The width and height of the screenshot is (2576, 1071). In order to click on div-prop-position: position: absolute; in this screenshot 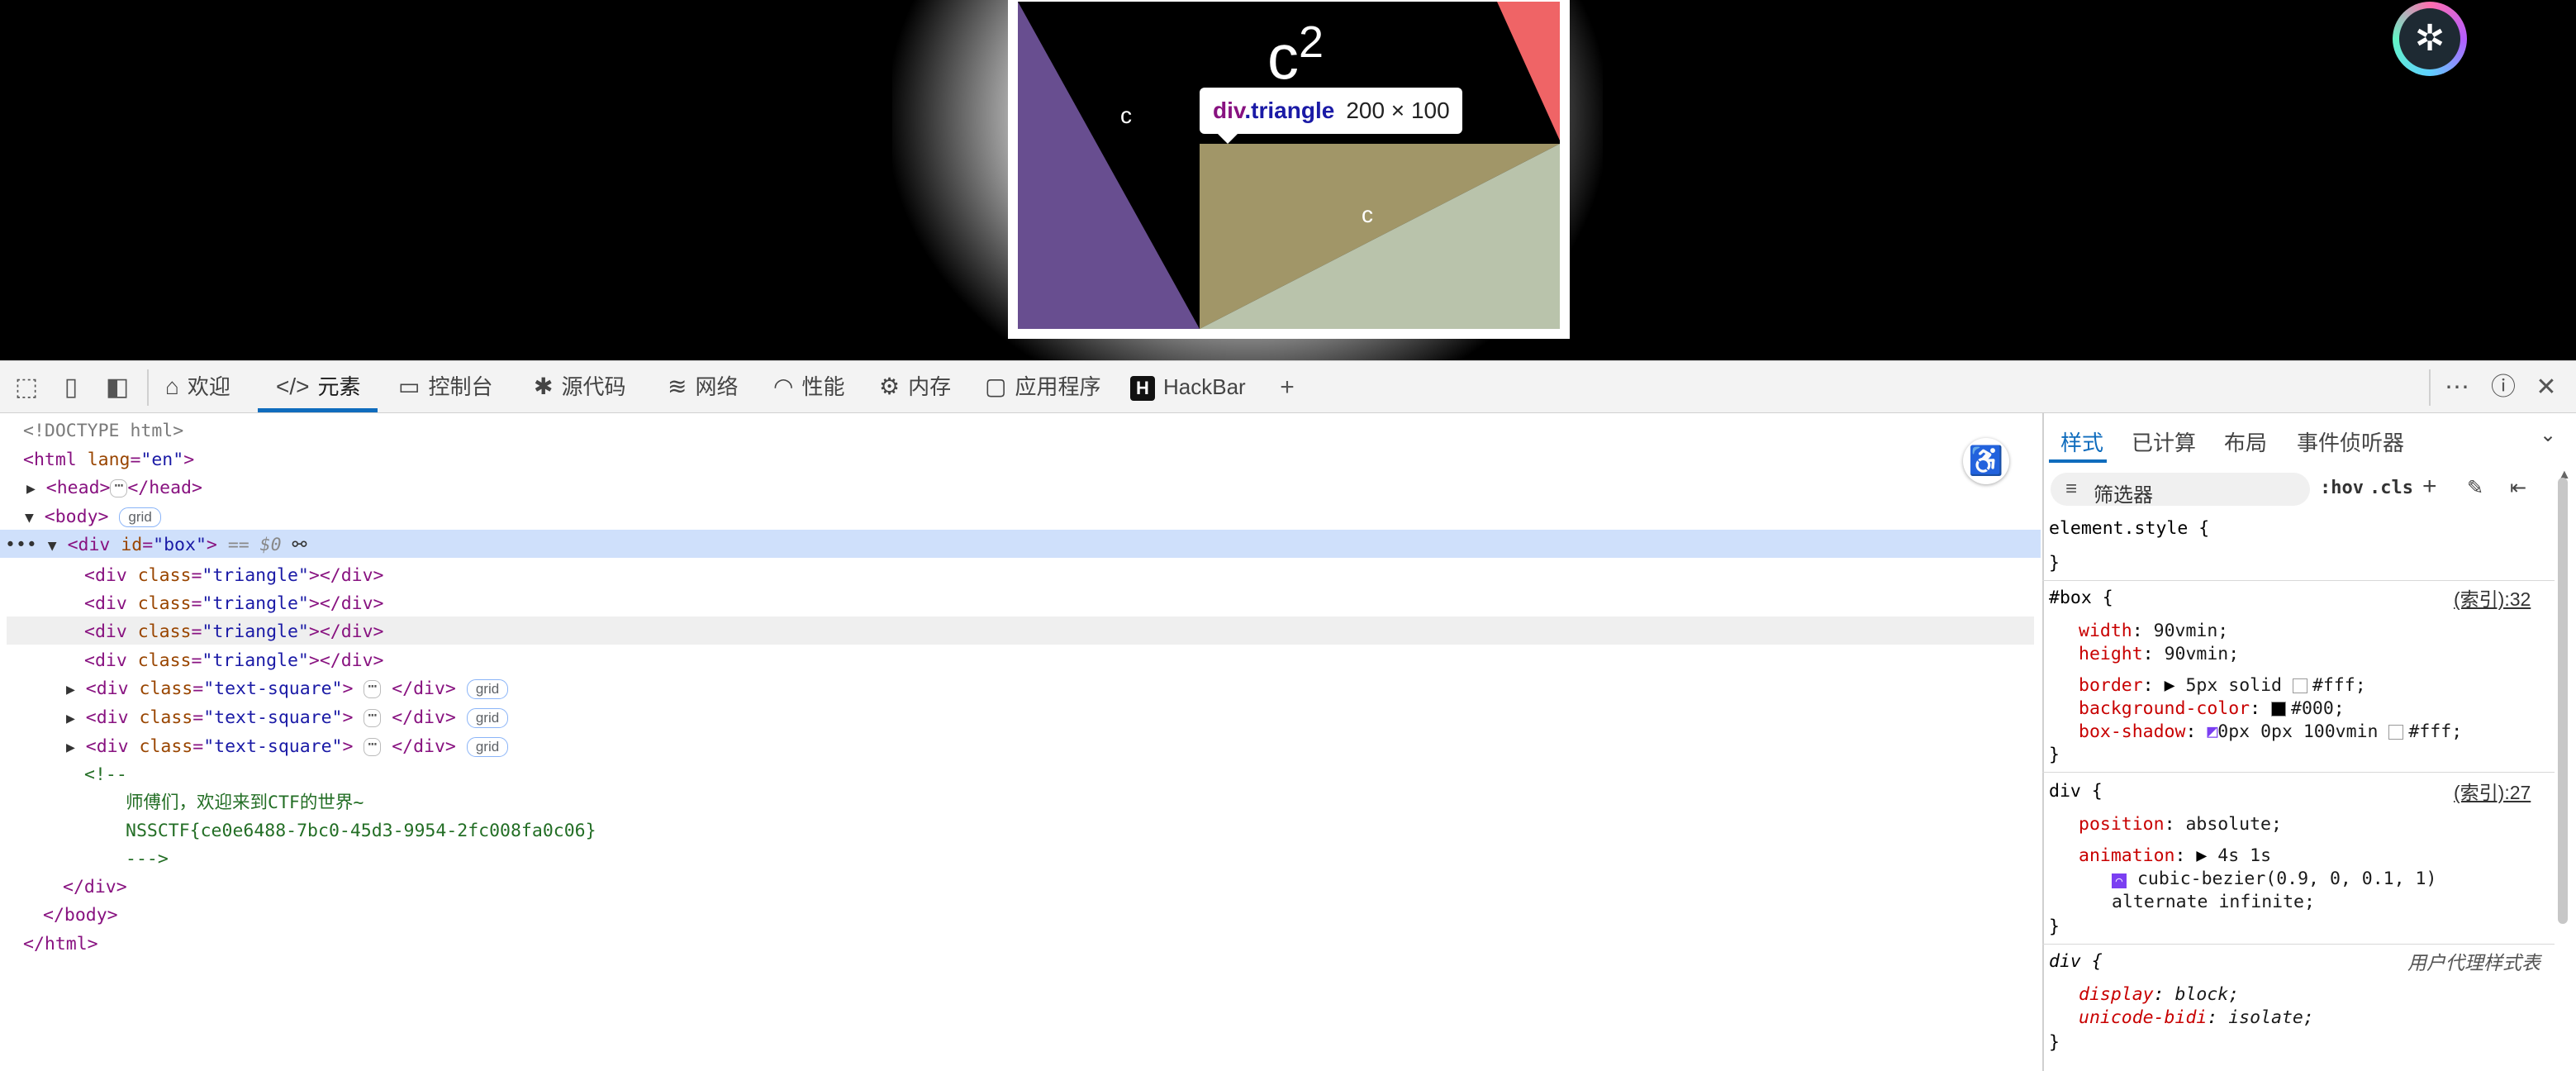, I will do `click(2180, 824)`.